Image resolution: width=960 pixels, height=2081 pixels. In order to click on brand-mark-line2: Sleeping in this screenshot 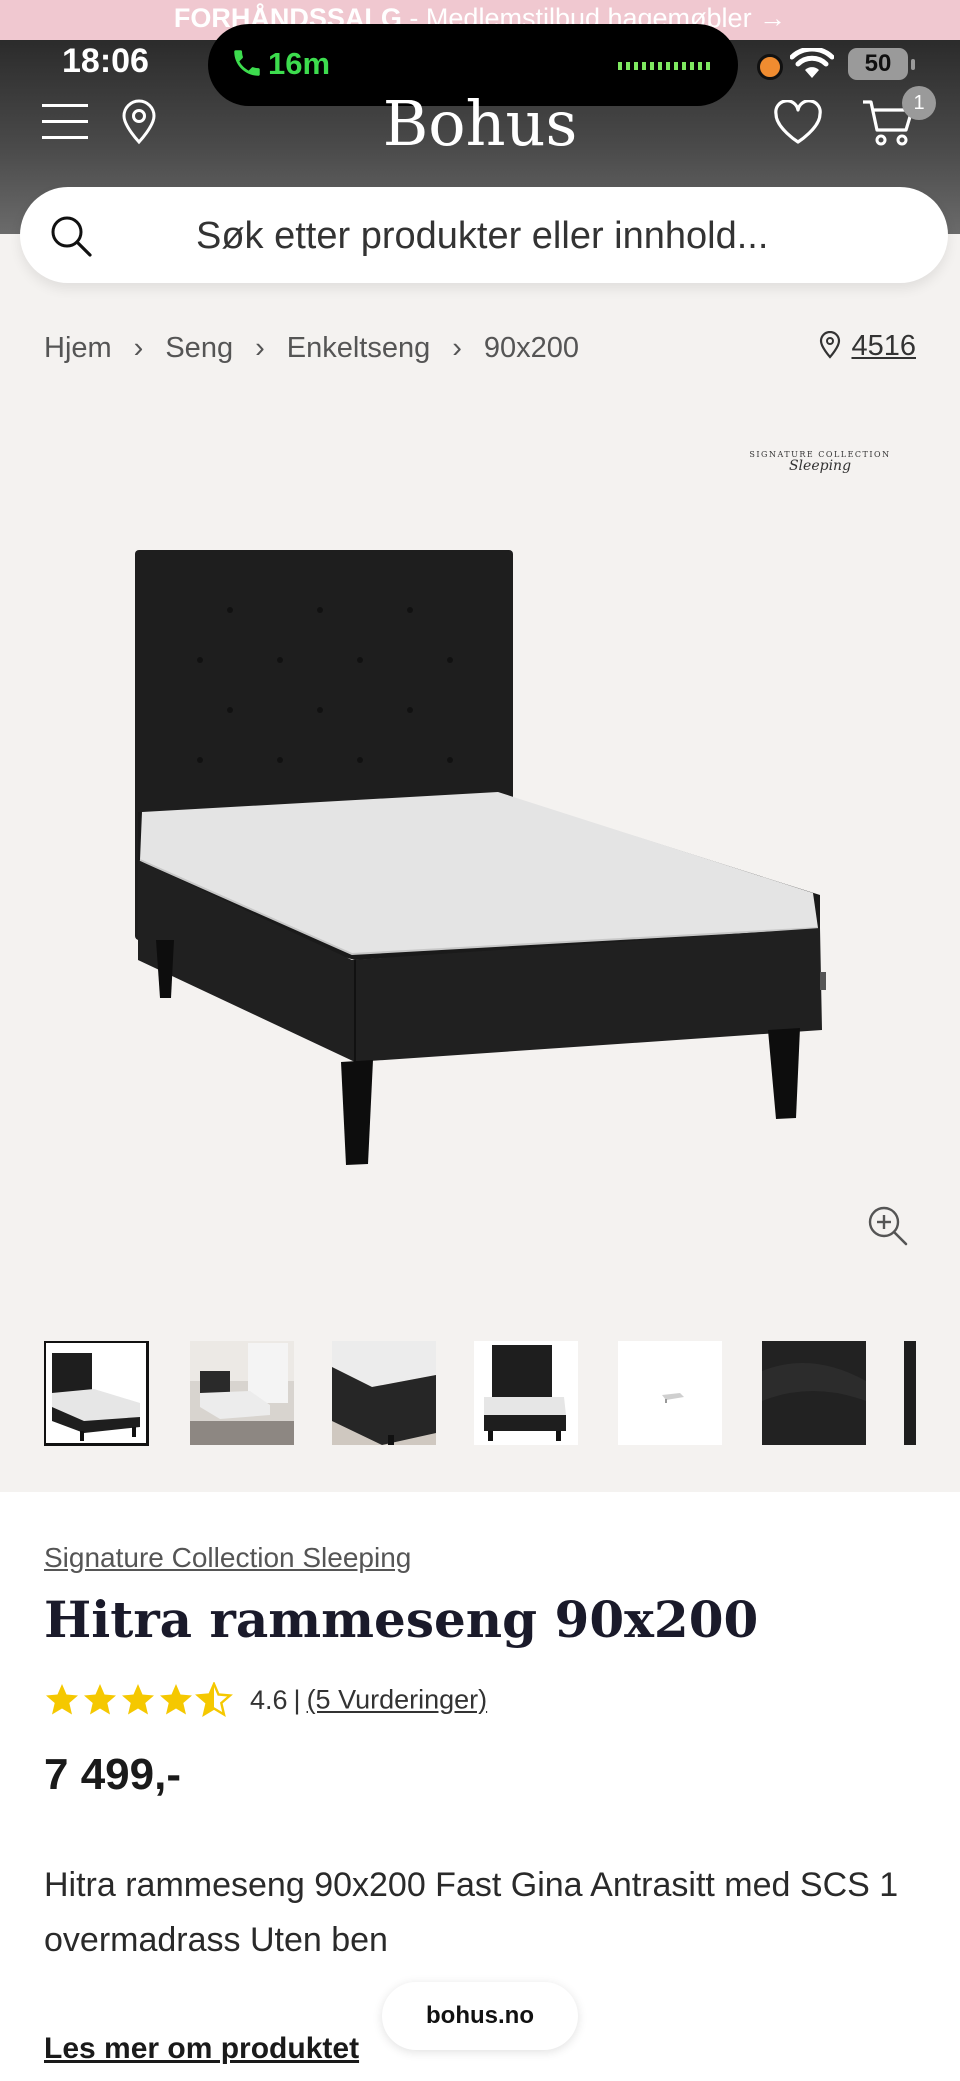, I will do `click(820, 466)`.